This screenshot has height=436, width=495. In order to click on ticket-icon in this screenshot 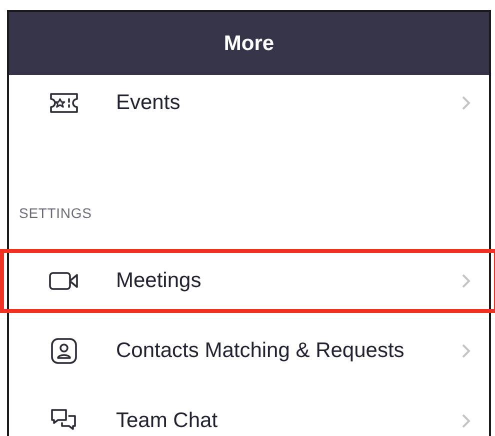, I will do `click(64, 103)`.